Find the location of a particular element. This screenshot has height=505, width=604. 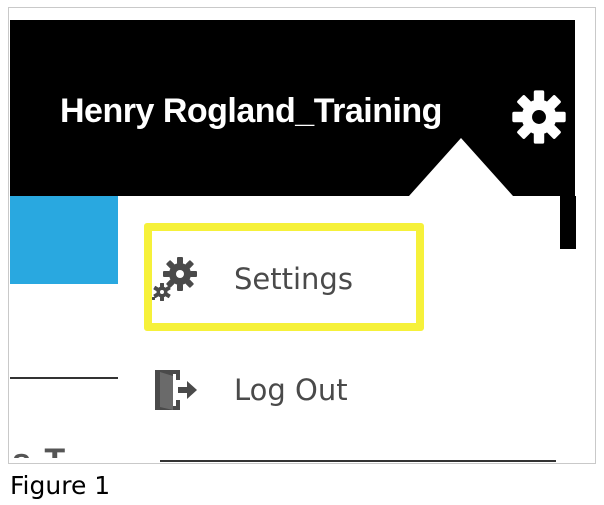

user-account-name: Henry Rogland_Training is located at coordinates (251, 111).